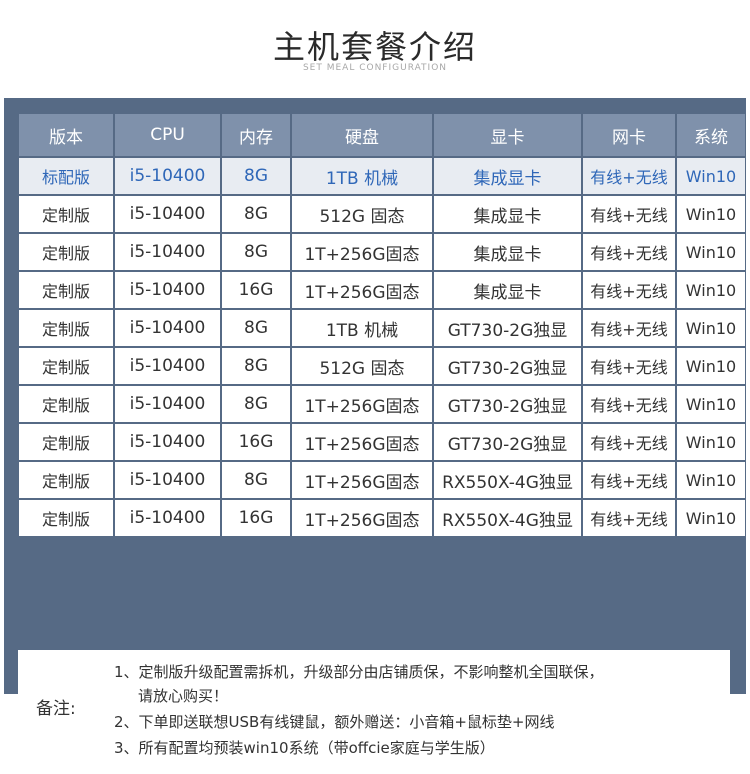  What do you see at coordinates (66, 135) in the screenshot?
I see `column-header-version: 版本` at bounding box center [66, 135].